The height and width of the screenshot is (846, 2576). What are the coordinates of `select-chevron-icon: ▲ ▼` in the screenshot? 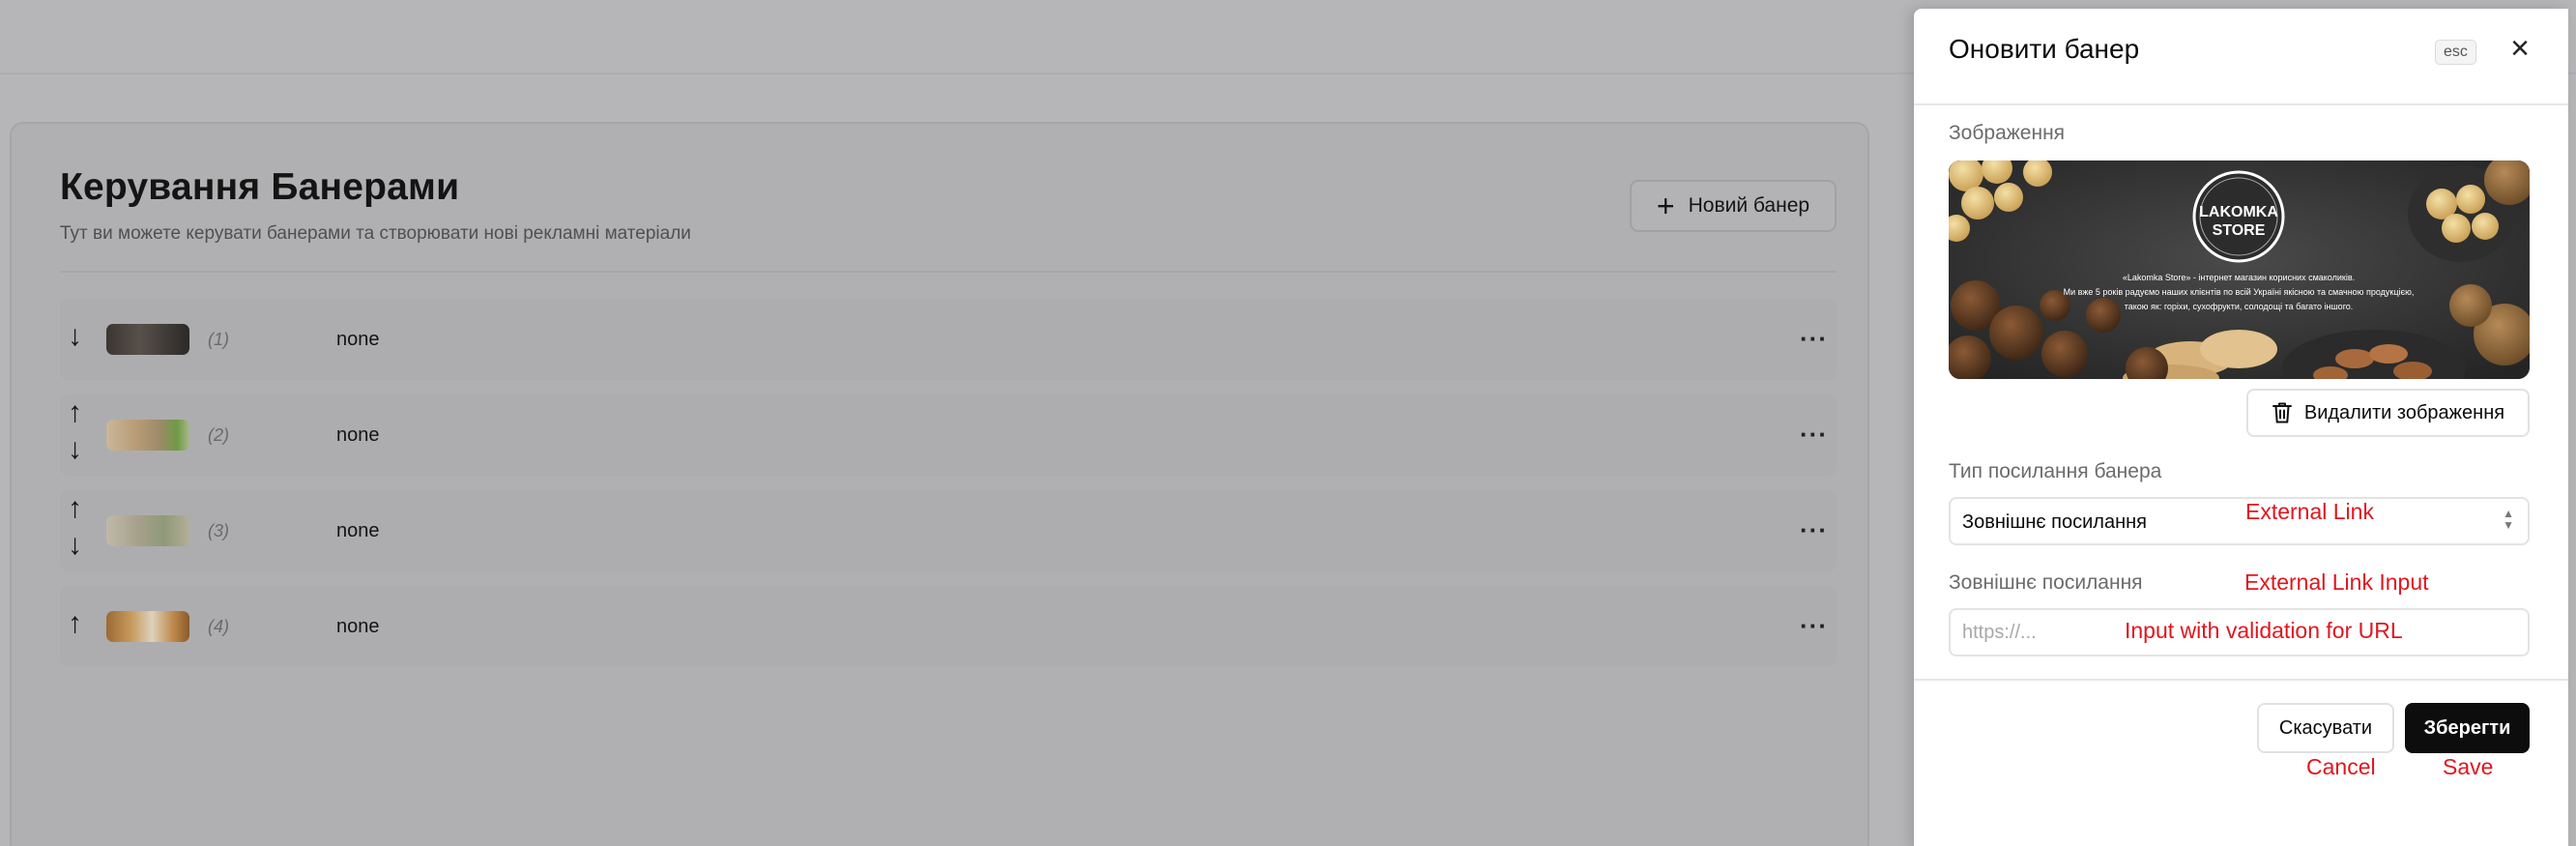 It's located at (2508, 519).